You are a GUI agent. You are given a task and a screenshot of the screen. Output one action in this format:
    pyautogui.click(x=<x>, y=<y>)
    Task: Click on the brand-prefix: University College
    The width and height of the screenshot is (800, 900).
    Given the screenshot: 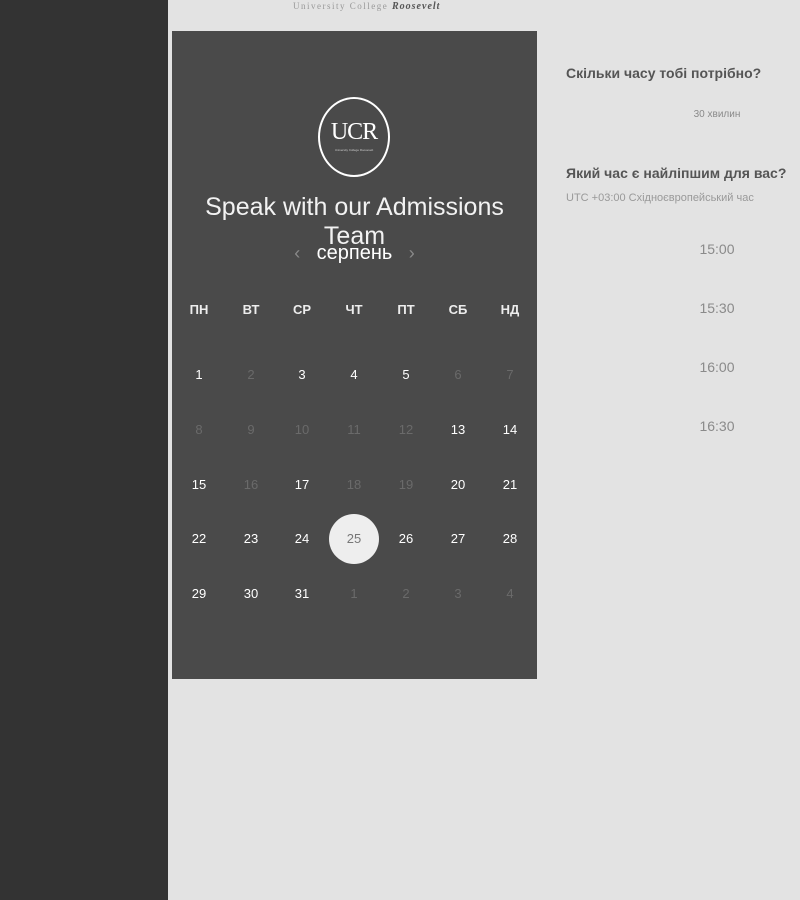 What is the action you would take?
    pyautogui.click(x=342, y=6)
    